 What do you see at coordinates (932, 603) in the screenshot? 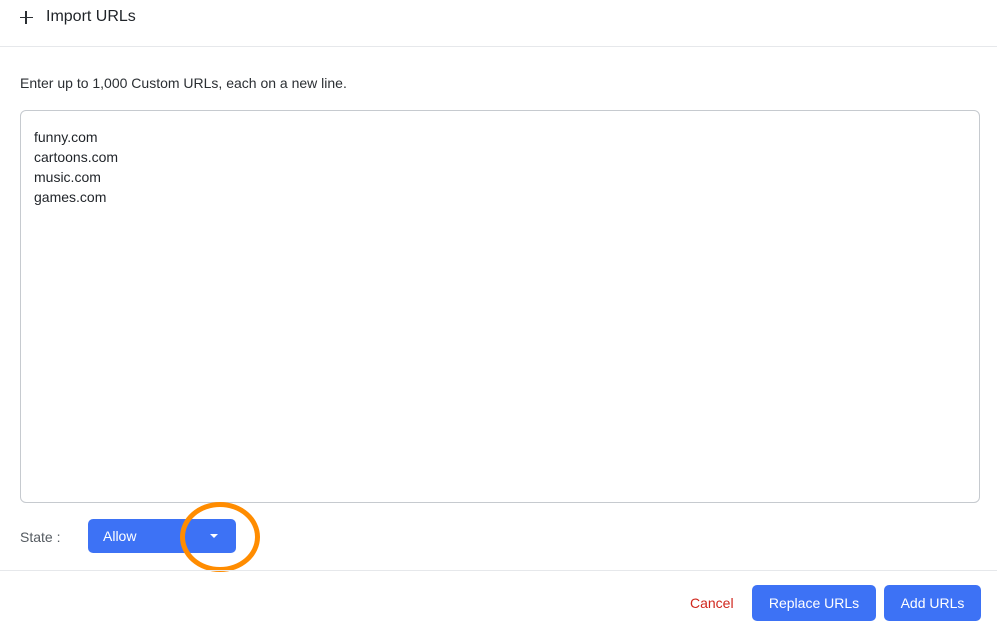
I see `add-urls-button: Add URLs` at bounding box center [932, 603].